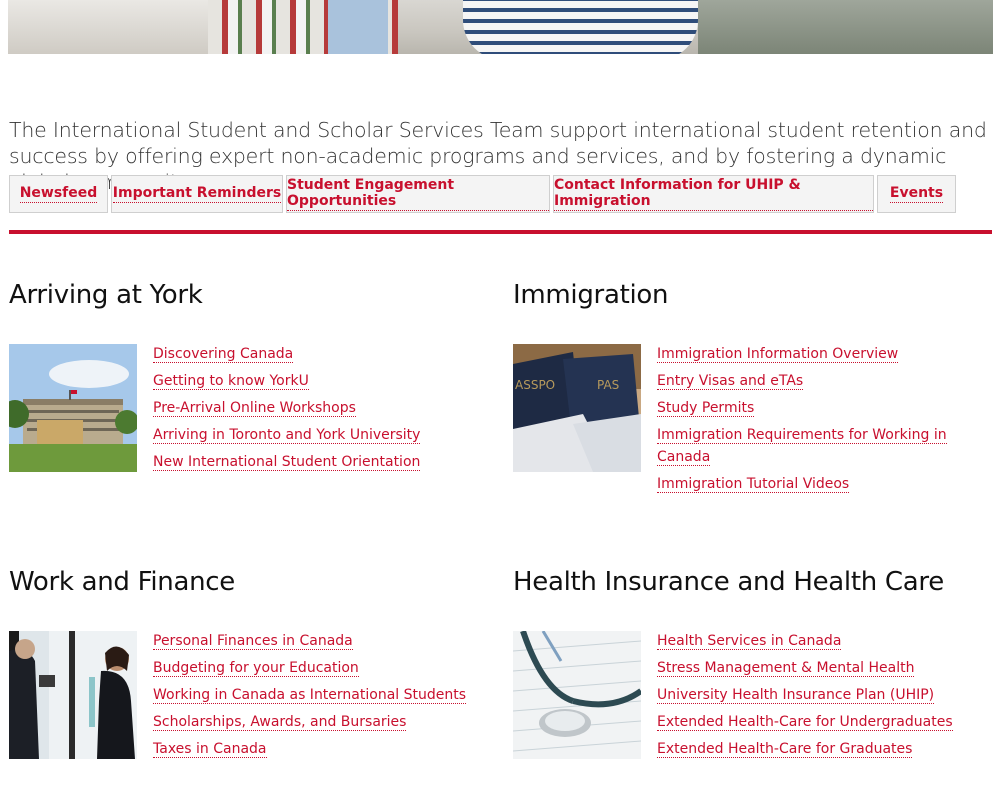 Image resolution: width=1000 pixels, height=794 pixels. I want to click on section-health: Health Insurance and Health Care, so click(728, 582).